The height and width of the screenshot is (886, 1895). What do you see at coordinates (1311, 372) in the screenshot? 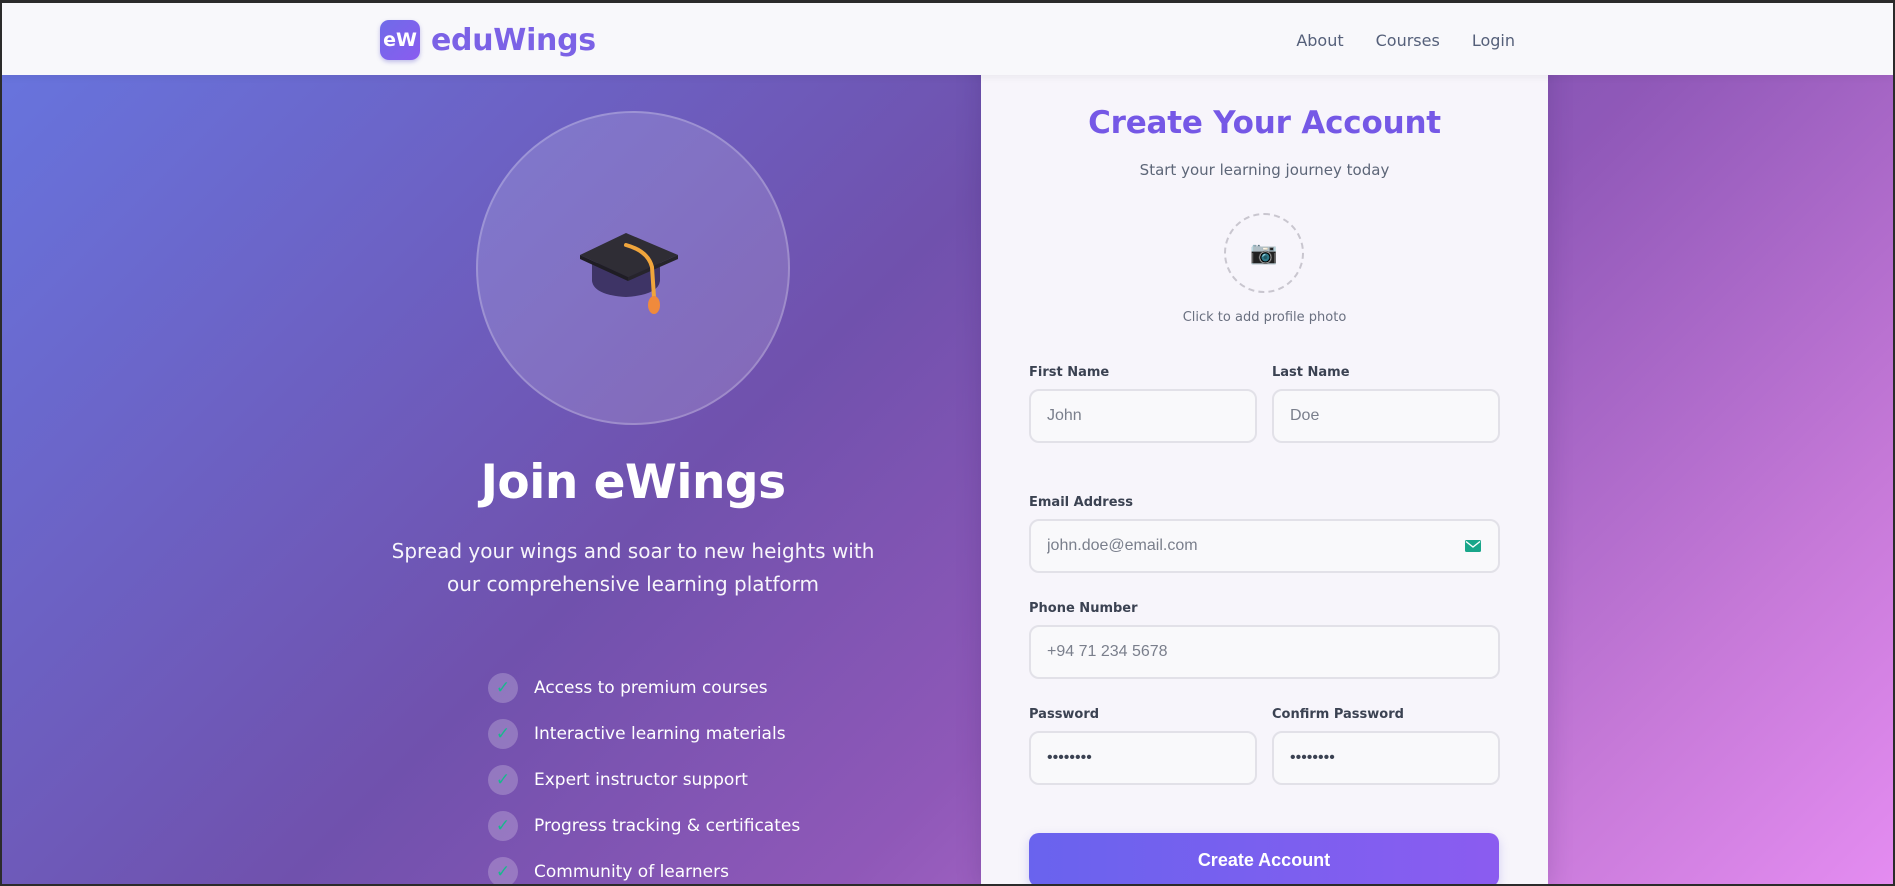
I see `last-name-label: Last Name` at bounding box center [1311, 372].